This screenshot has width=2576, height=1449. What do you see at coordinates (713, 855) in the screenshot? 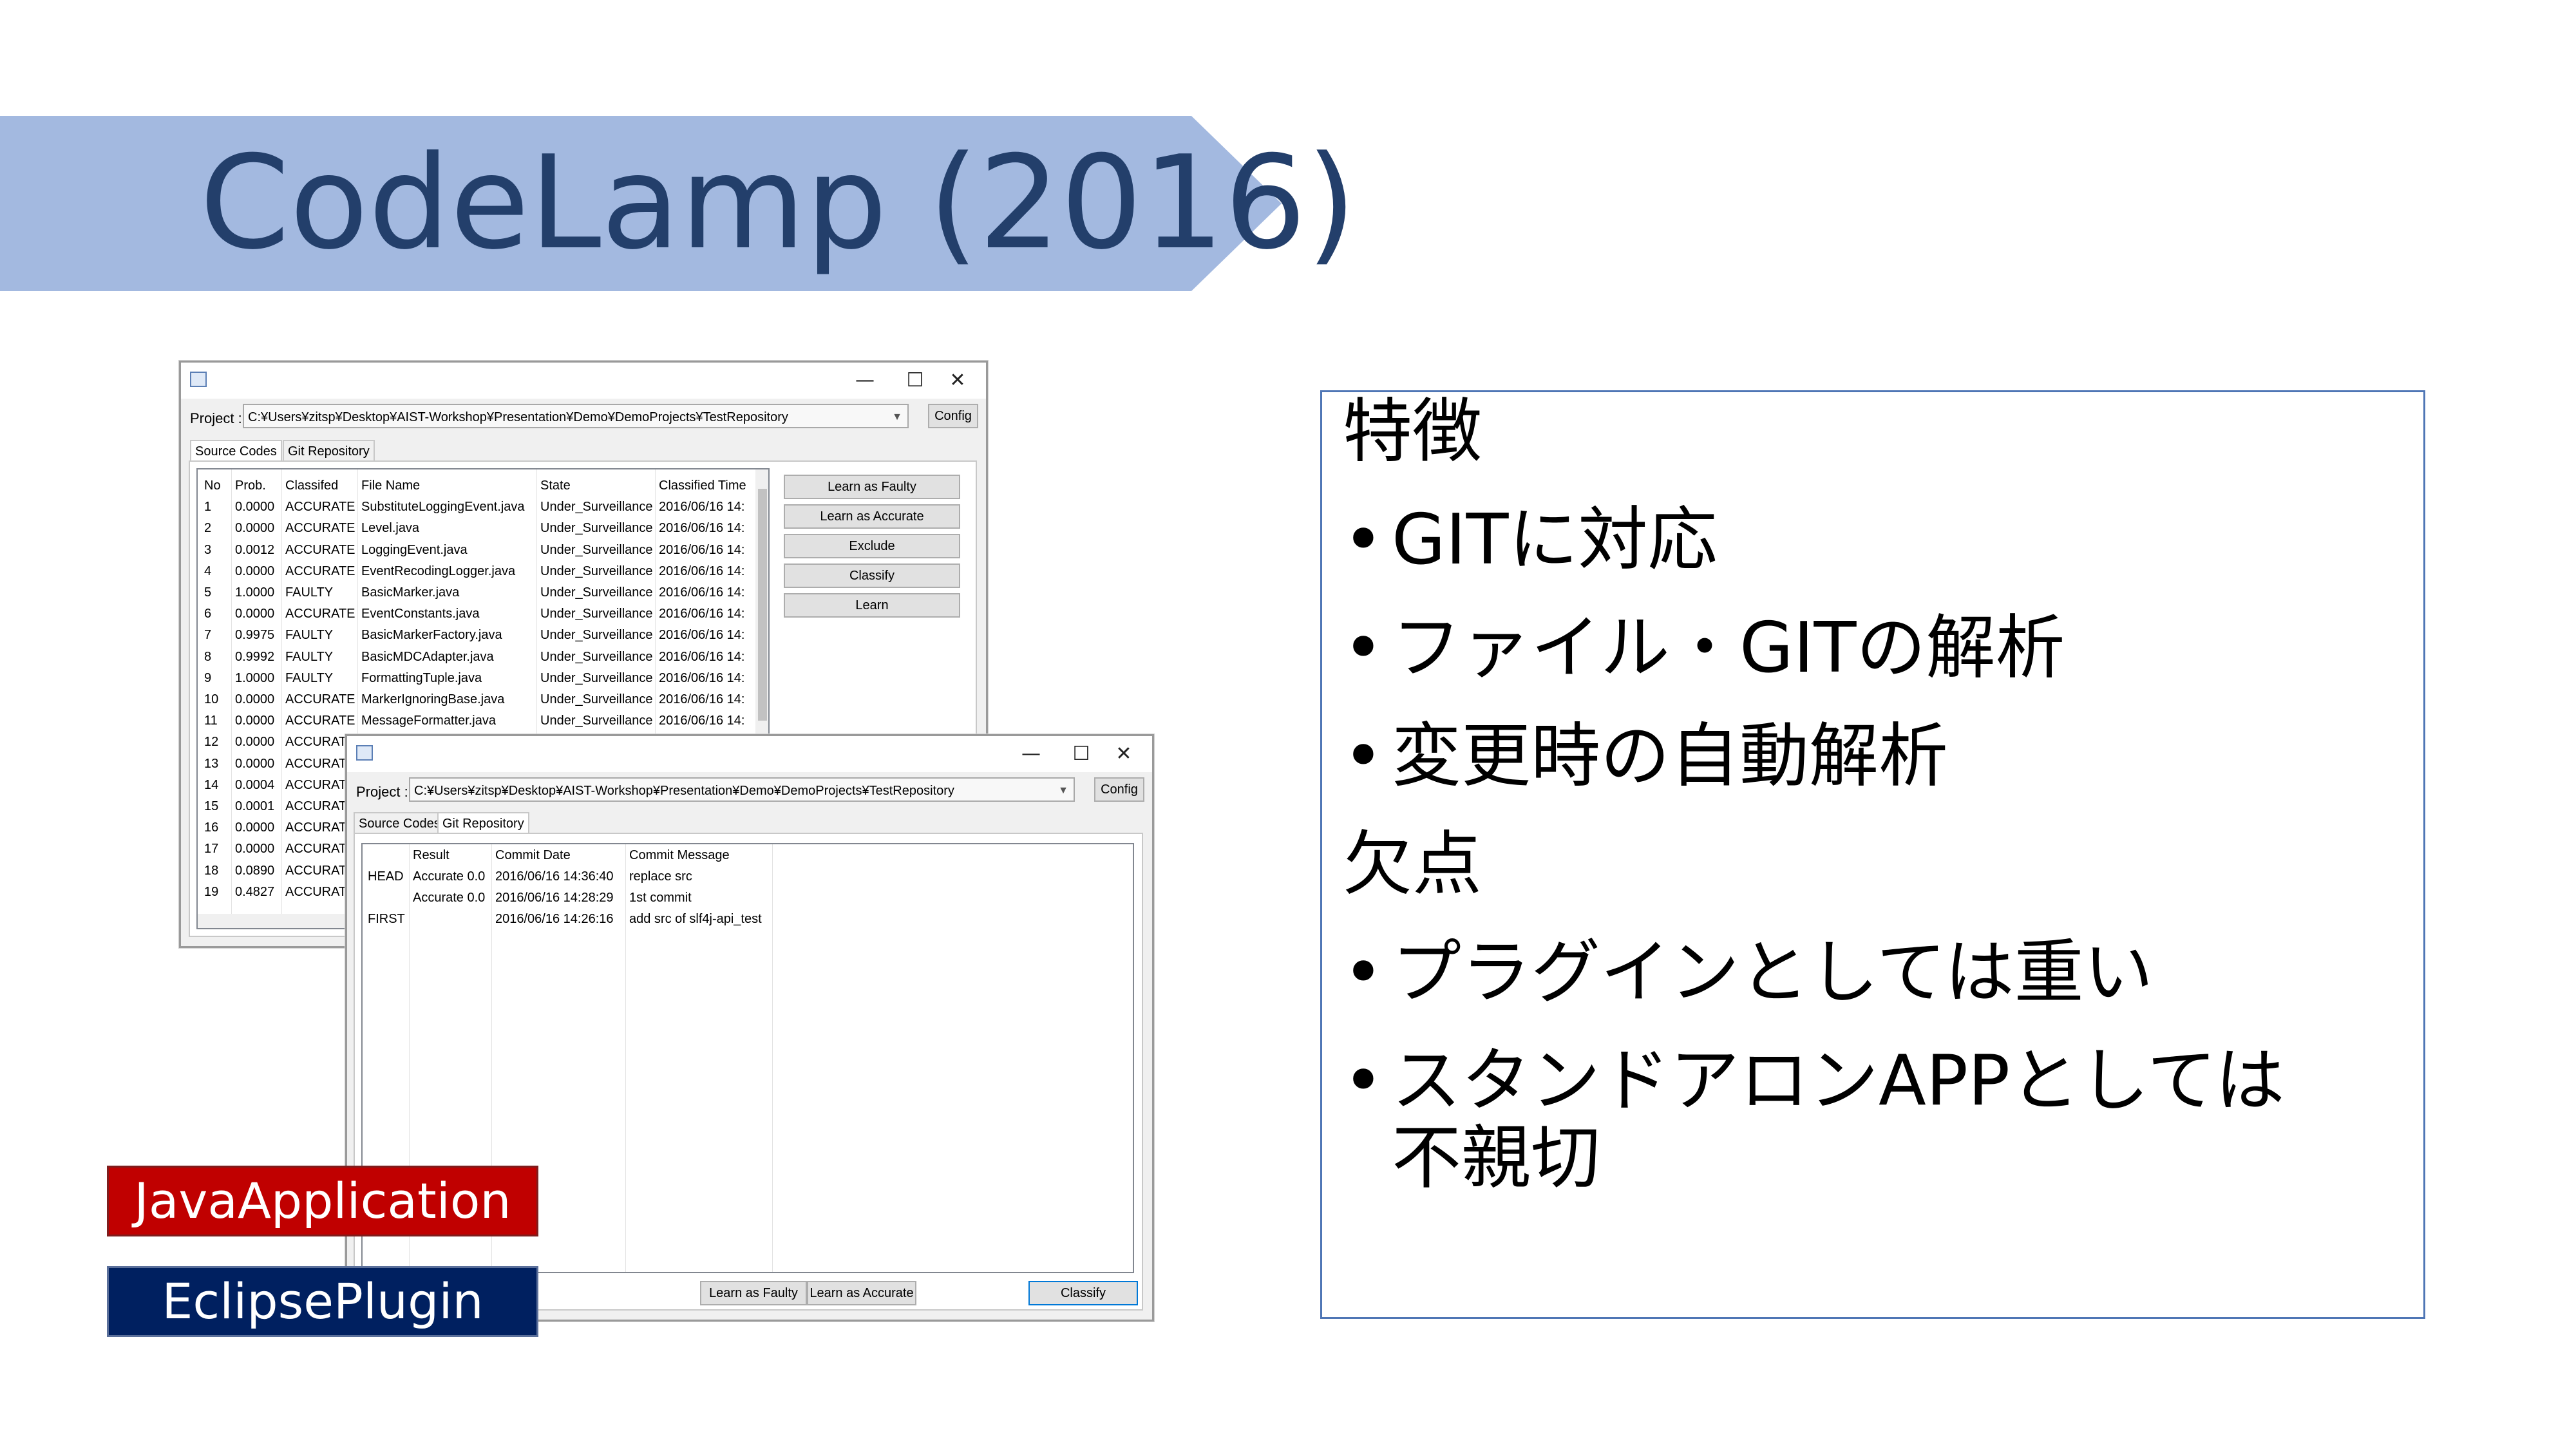
I see `column-header: Commit Message` at bounding box center [713, 855].